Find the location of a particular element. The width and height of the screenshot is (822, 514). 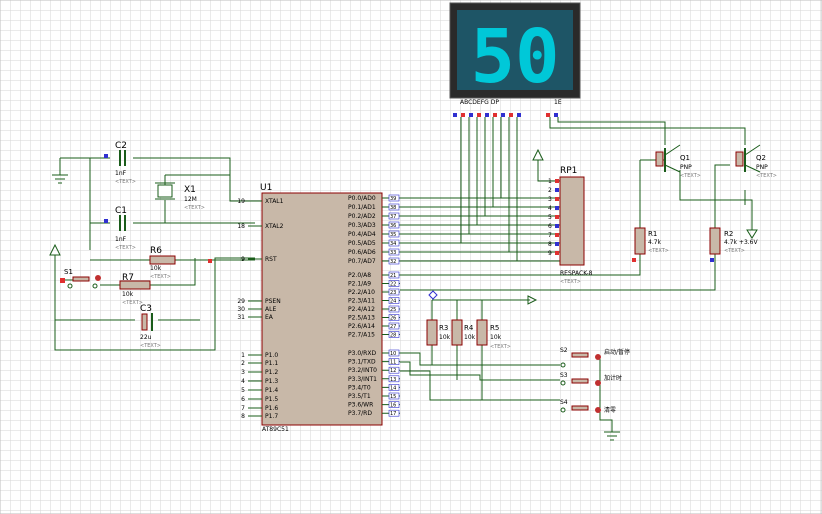

mcu-pin-number: 34 is located at coordinates (393, 244).